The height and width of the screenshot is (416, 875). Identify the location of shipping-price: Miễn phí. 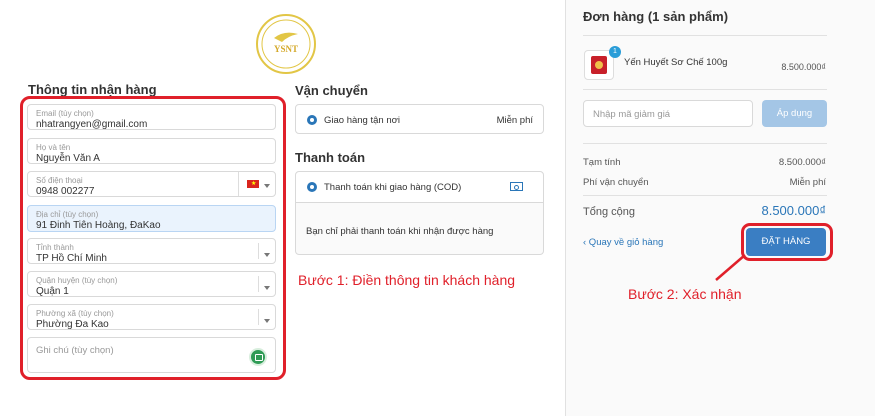
(514, 120).